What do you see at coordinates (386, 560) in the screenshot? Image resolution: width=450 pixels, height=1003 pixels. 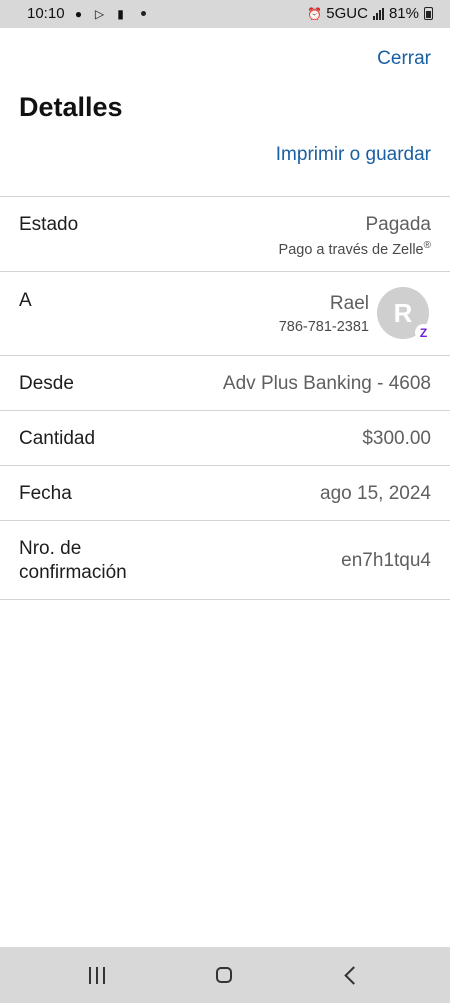 I see `confirmation-value: en7h1tqu4` at bounding box center [386, 560].